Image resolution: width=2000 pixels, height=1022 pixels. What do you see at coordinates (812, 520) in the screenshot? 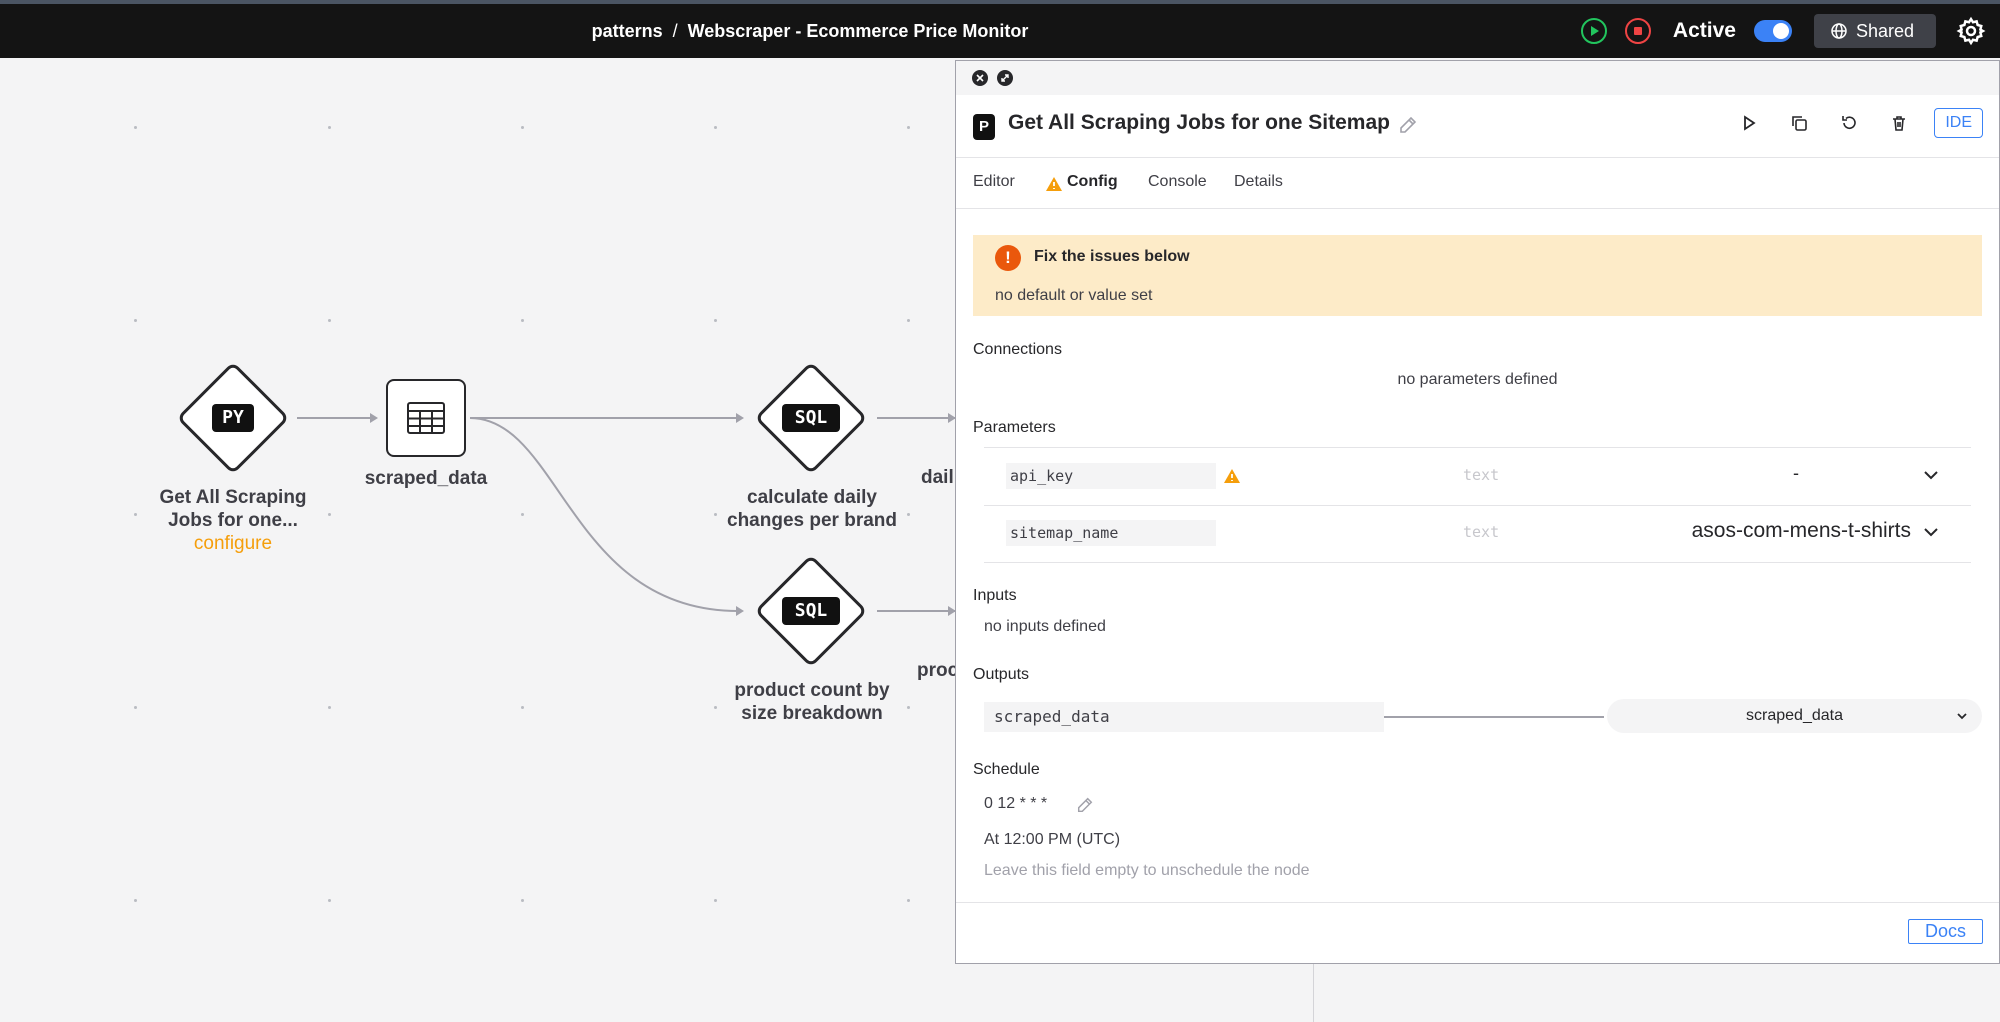
I see `sql-node-daily-label-line2: changes per brand` at bounding box center [812, 520].